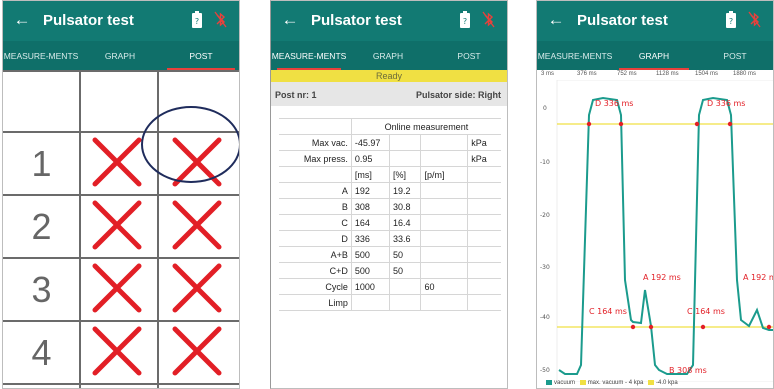 The height and width of the screenshot is (389, 774). Describe the element at coordinates (190, 144) in the screenshot. I see `highlight-ellipse` at that location.